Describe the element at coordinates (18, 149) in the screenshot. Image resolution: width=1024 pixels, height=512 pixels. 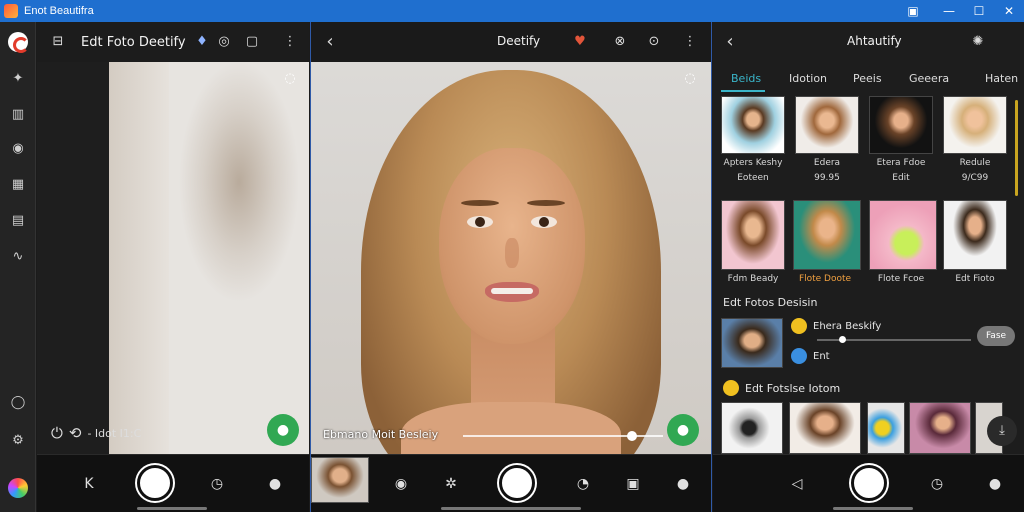
I see `circle-icon: ◉` at that location.